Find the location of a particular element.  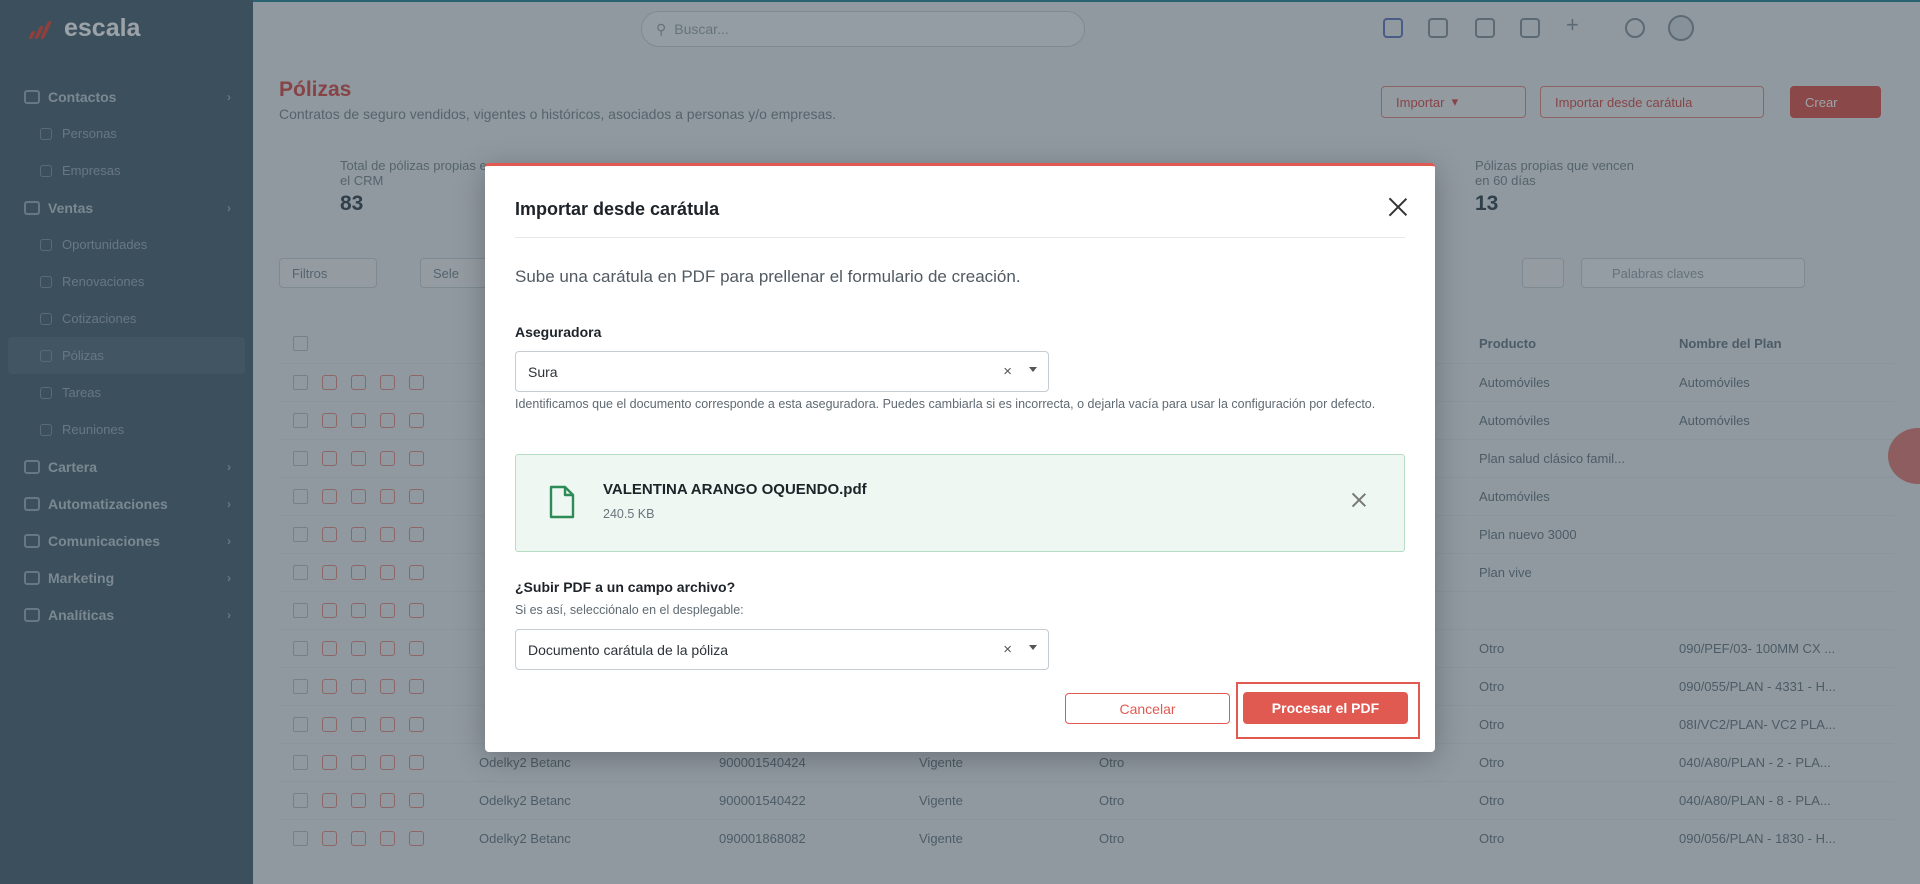

file-field-select: Documento carátula de la póliza × is located at coordinates (782, 649).